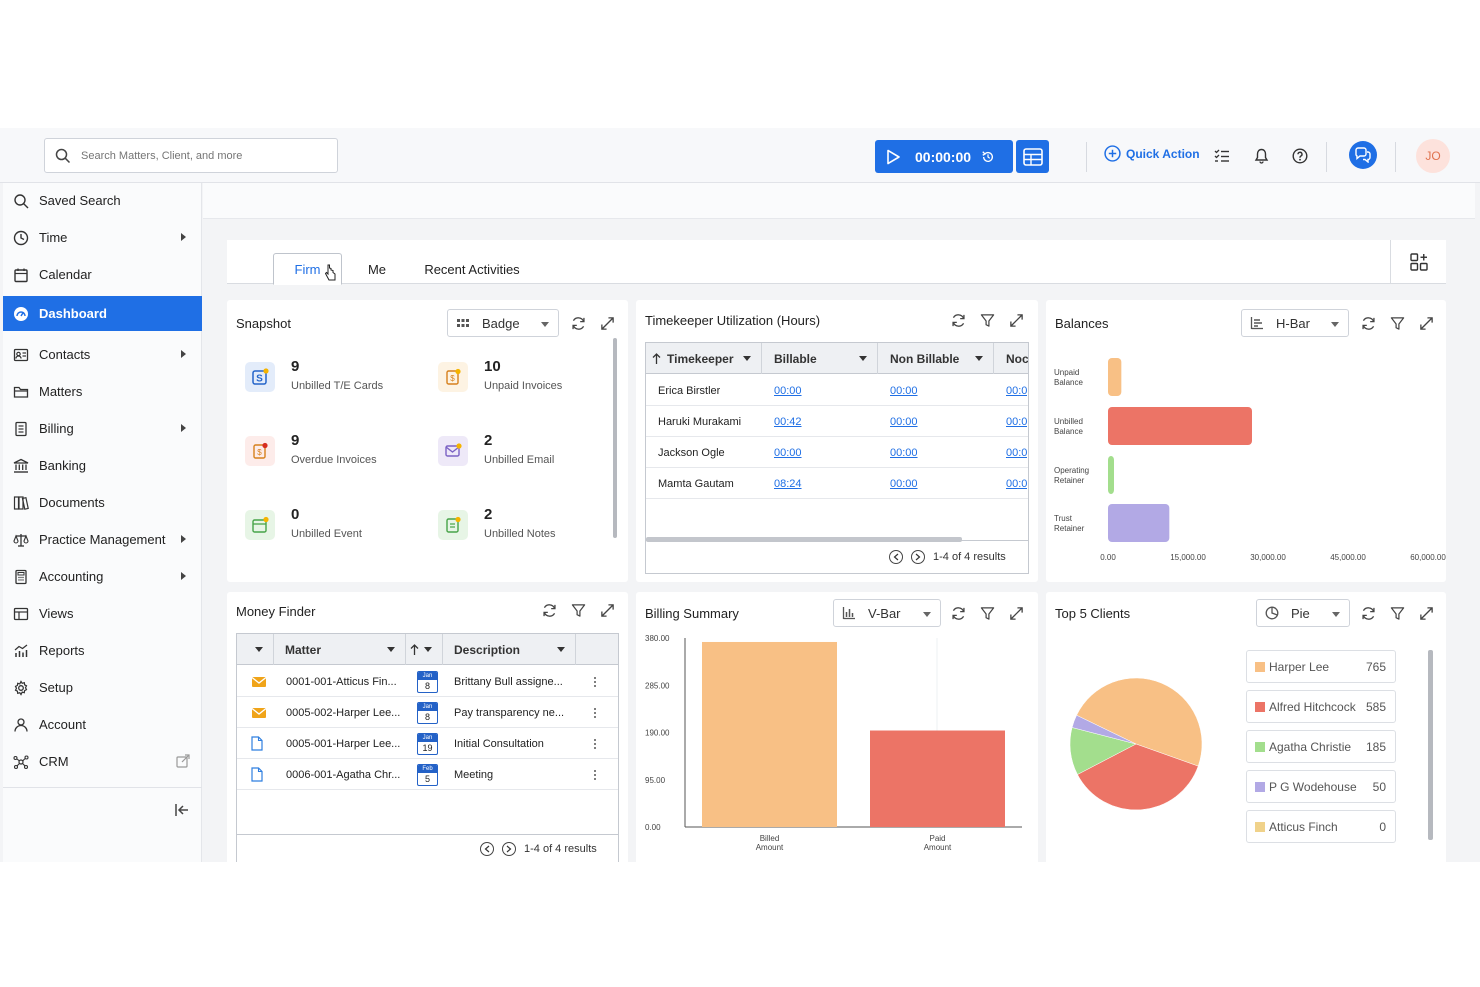 The width and height of the screenshot is (1480, 987). I want to click on timesheet-button, so click(1032, 156).